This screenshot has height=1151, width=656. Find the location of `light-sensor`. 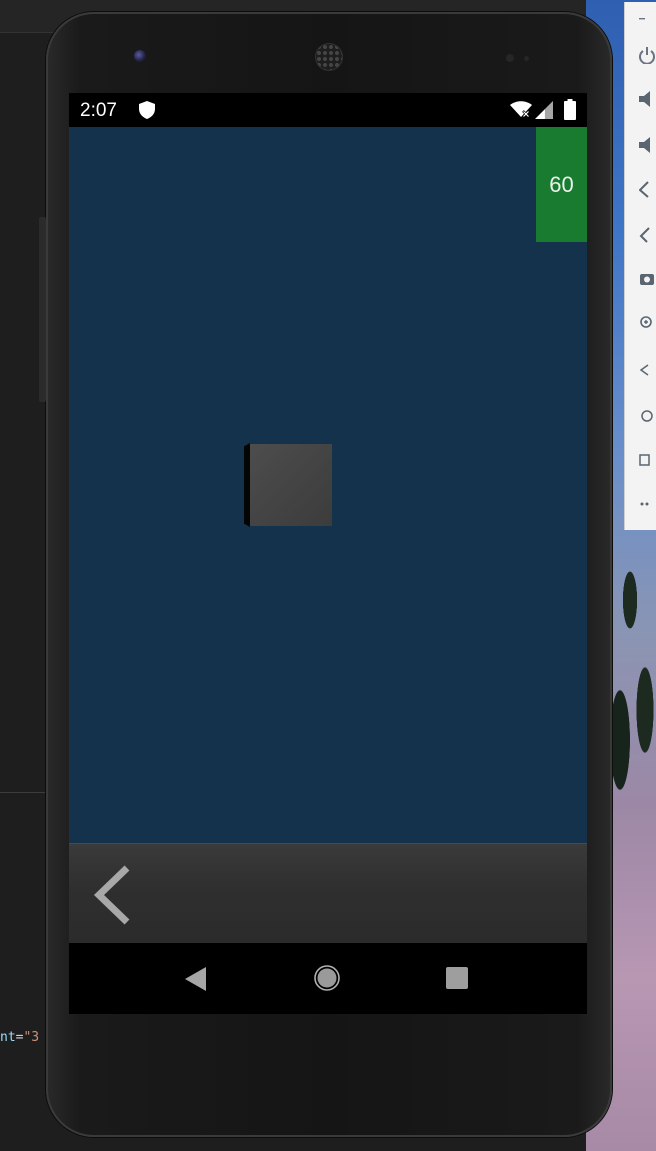

light-sensor is located at coordinates (526, 58).